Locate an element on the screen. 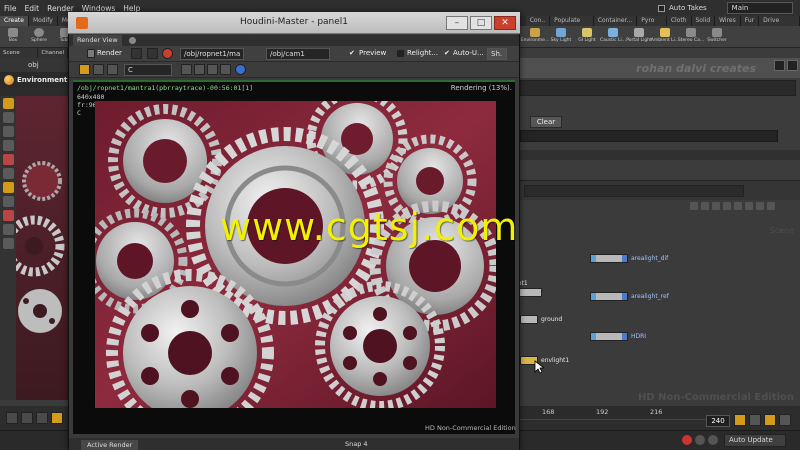 The image size is (800, 450). camera-path-field: /obj/cam1 is located at coordinates (298, 54).